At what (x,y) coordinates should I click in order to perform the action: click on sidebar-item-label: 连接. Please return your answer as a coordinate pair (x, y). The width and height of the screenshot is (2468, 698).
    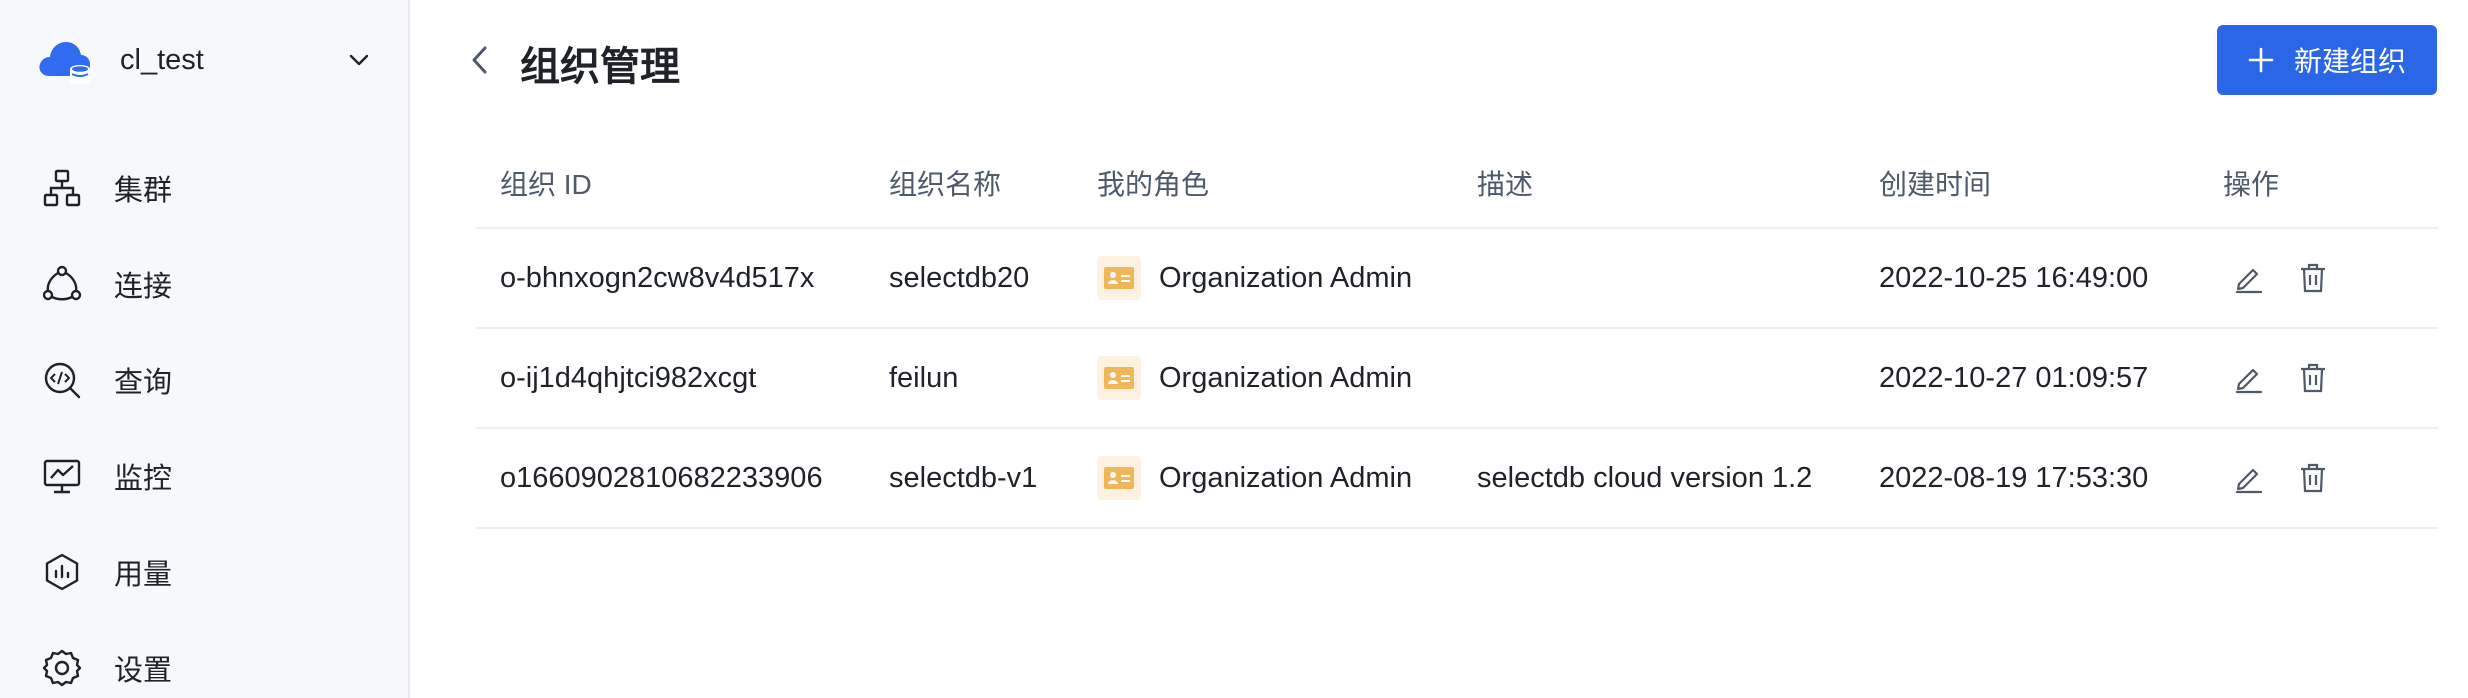
    Looking at the image, I should click on (143, 287).